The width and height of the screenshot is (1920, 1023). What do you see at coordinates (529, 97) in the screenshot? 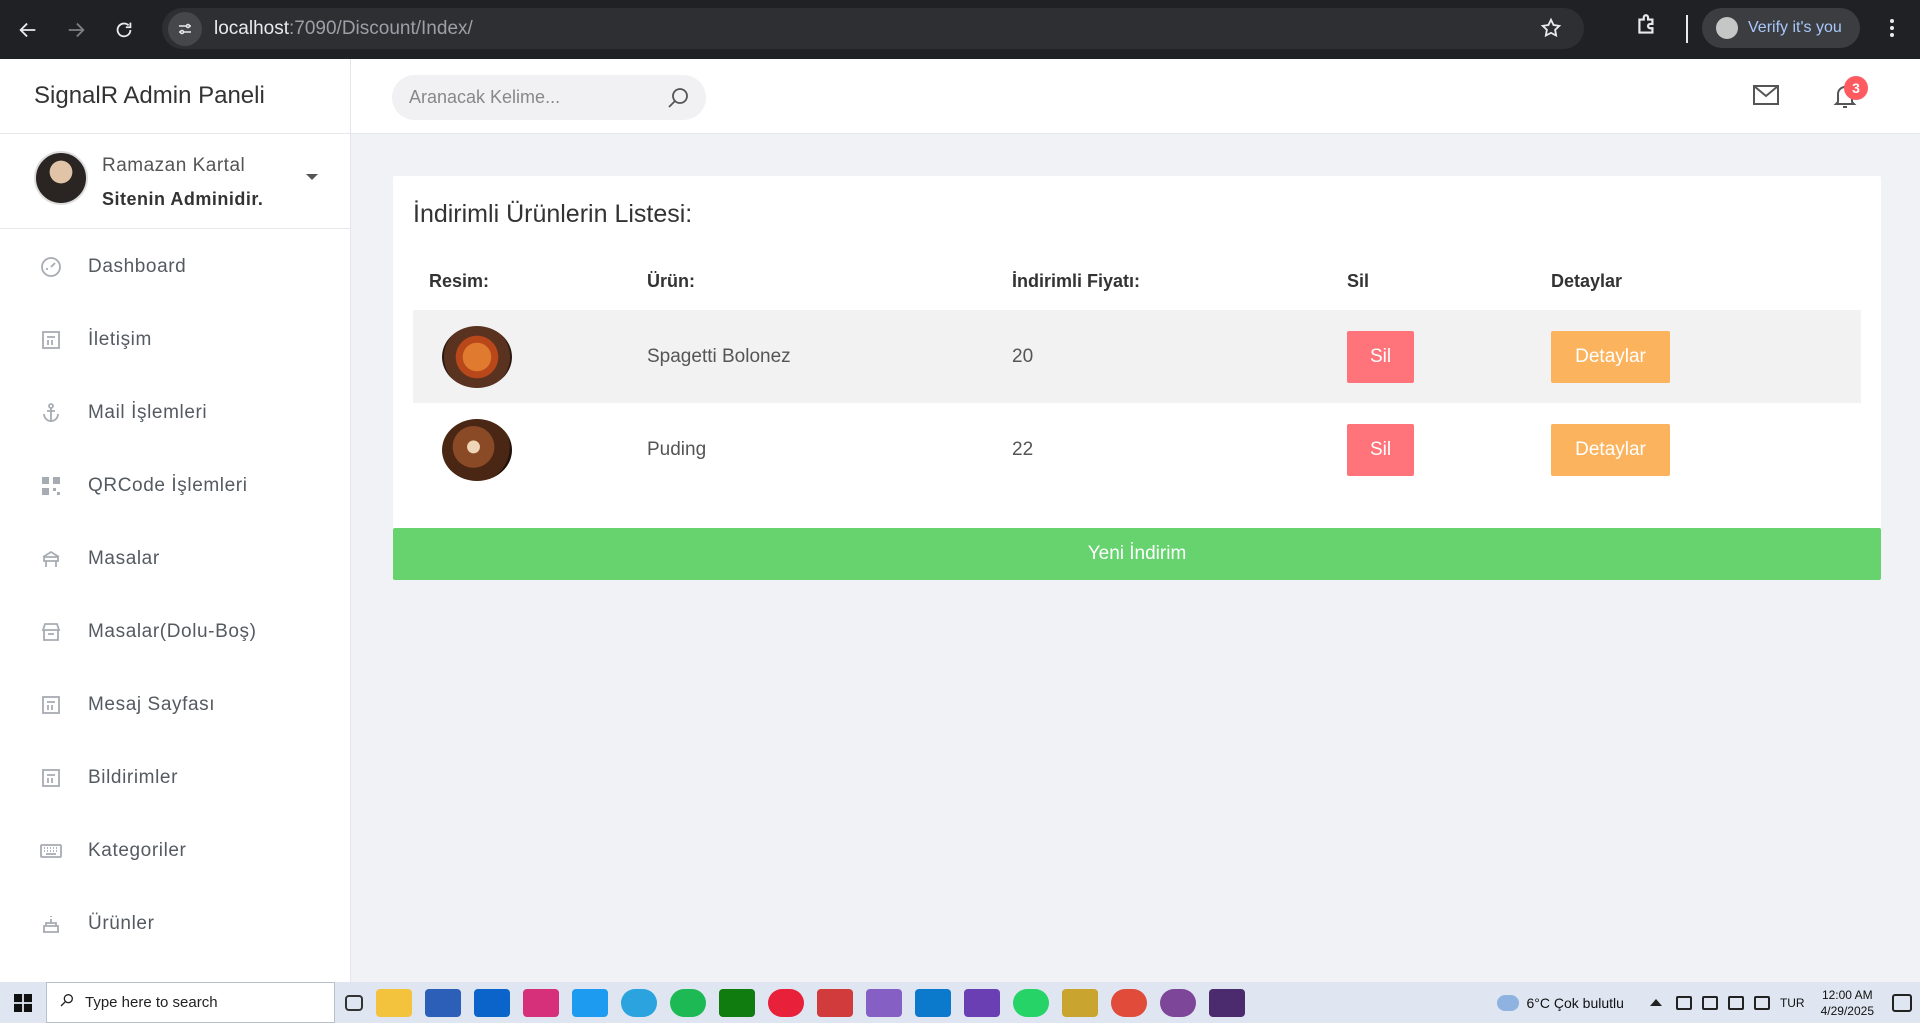
I see `search-input` at bounding box center [529, 97].